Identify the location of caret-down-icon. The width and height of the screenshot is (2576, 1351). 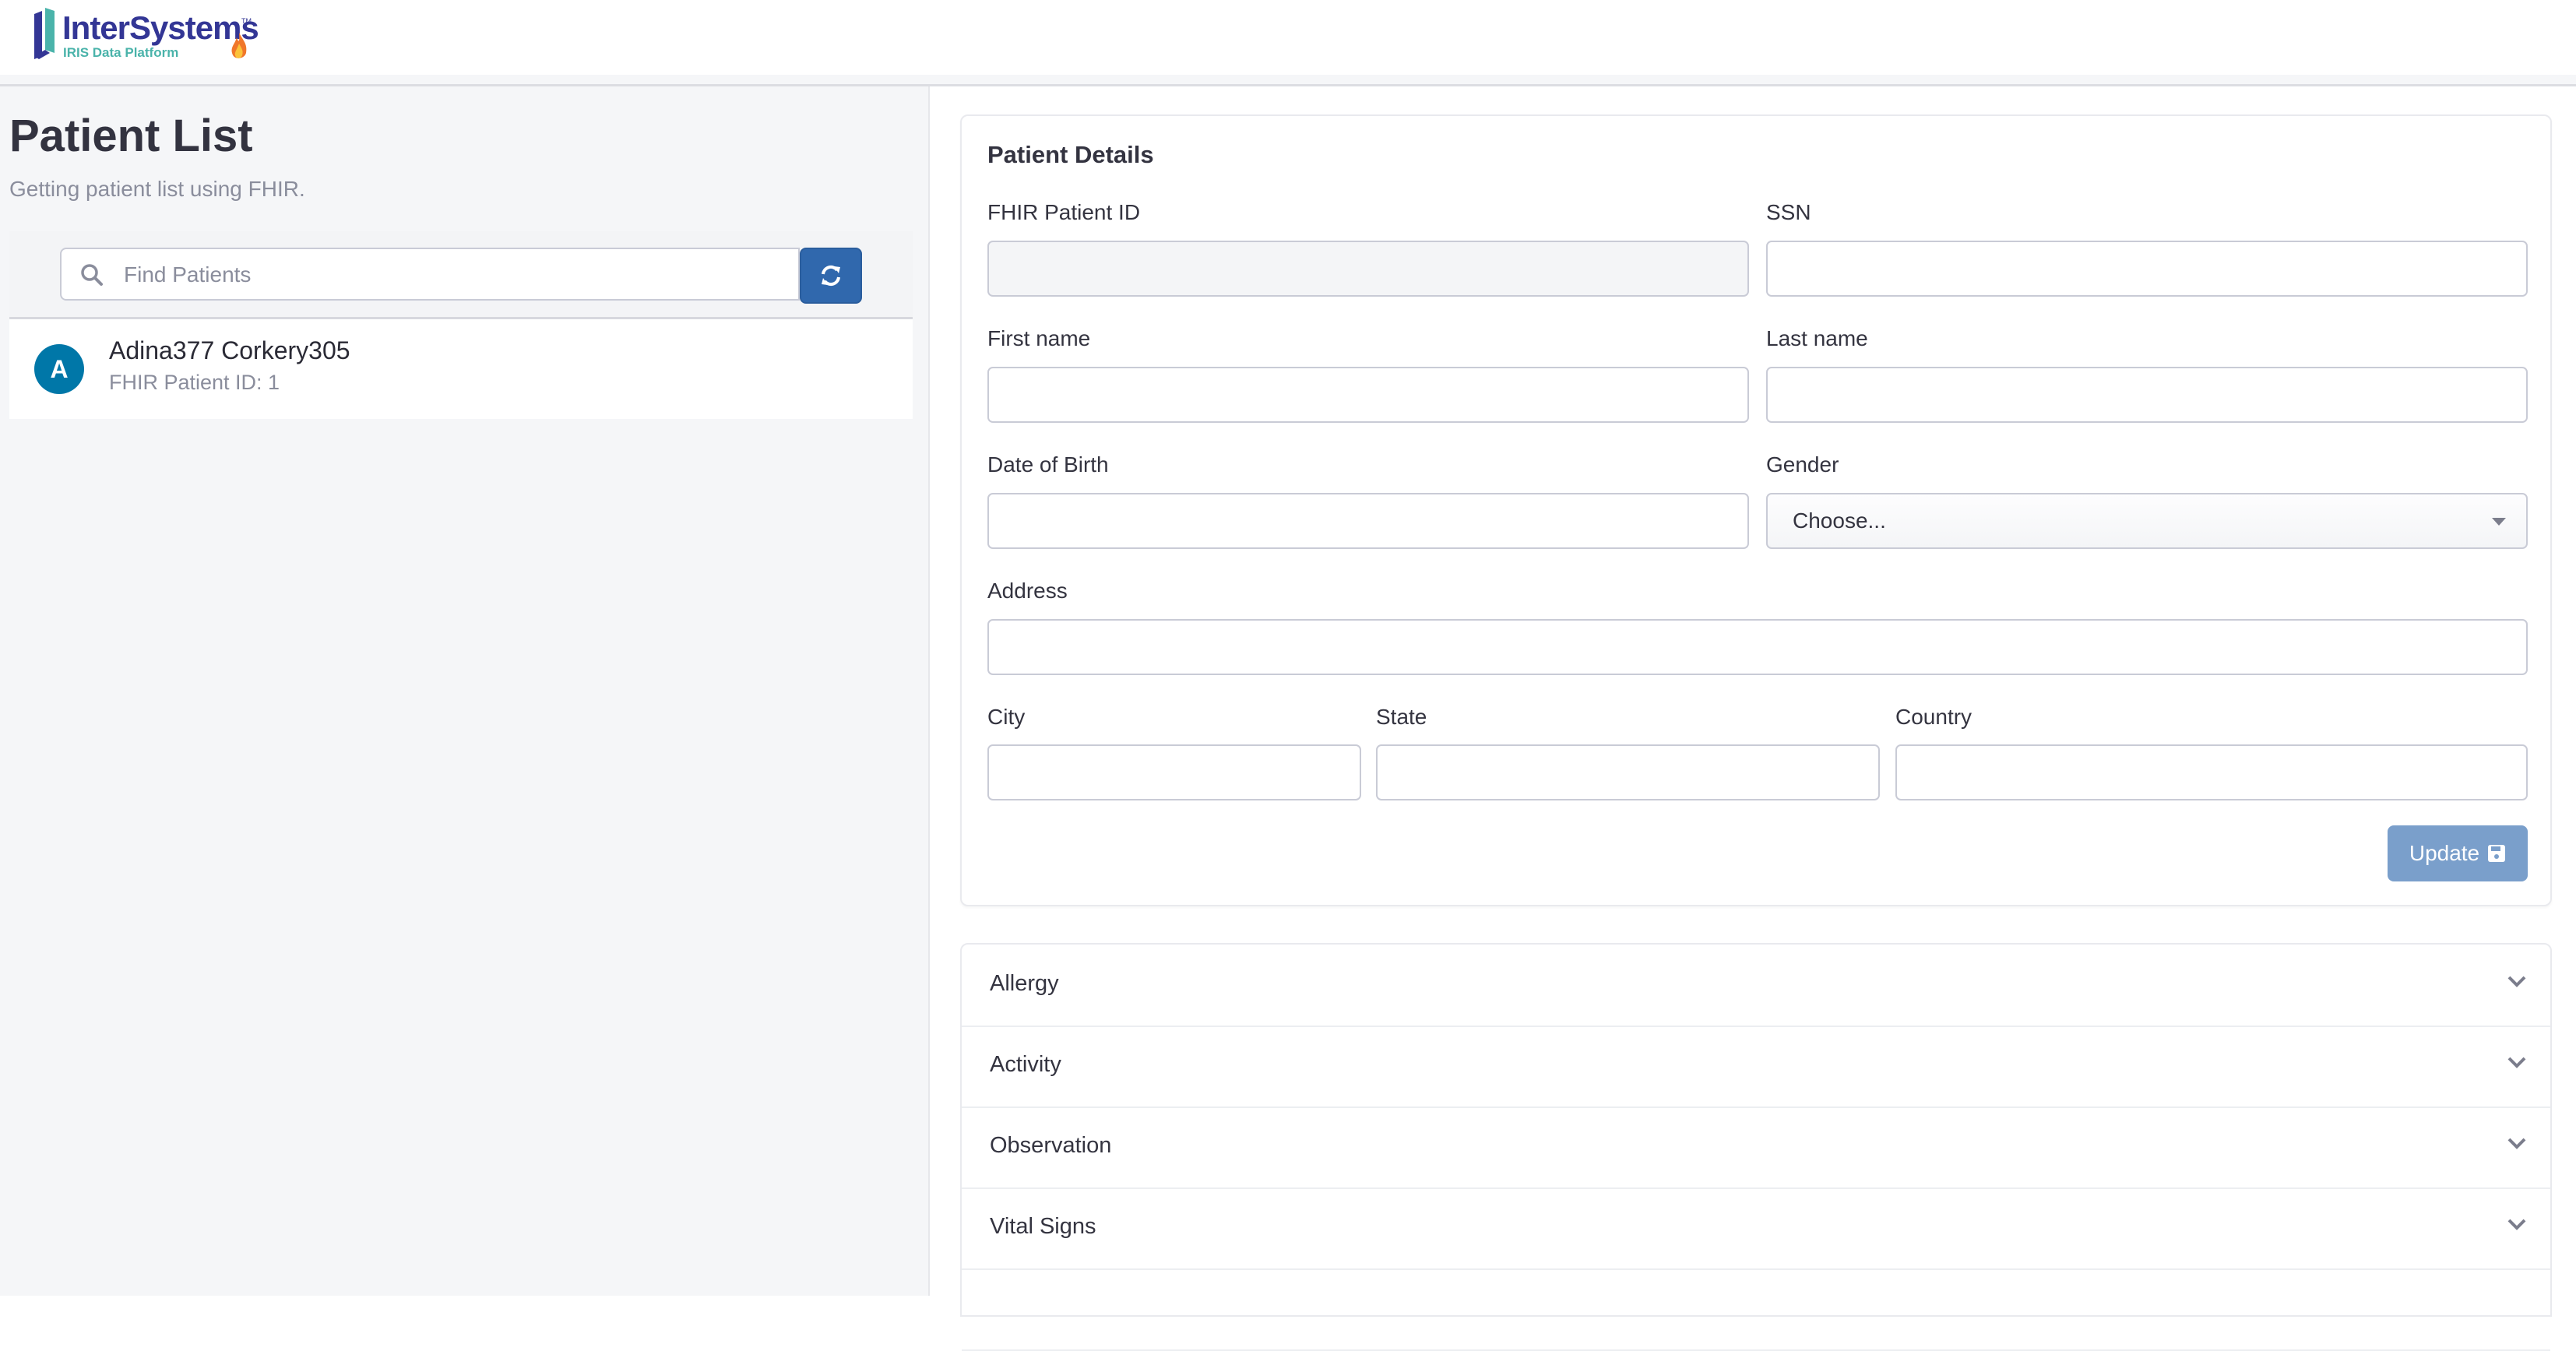
(2499, 522).